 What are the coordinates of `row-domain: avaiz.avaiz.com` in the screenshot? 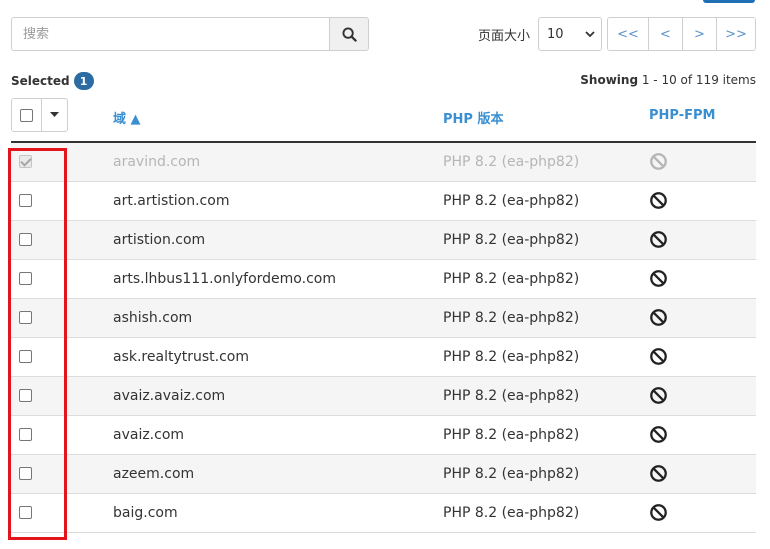 It's located at (169, 396).